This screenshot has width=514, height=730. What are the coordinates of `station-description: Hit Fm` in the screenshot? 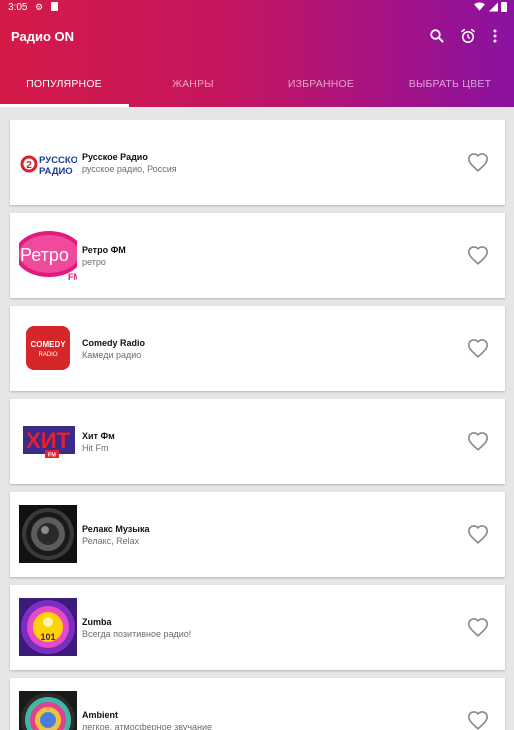 It's located at (95, 448).